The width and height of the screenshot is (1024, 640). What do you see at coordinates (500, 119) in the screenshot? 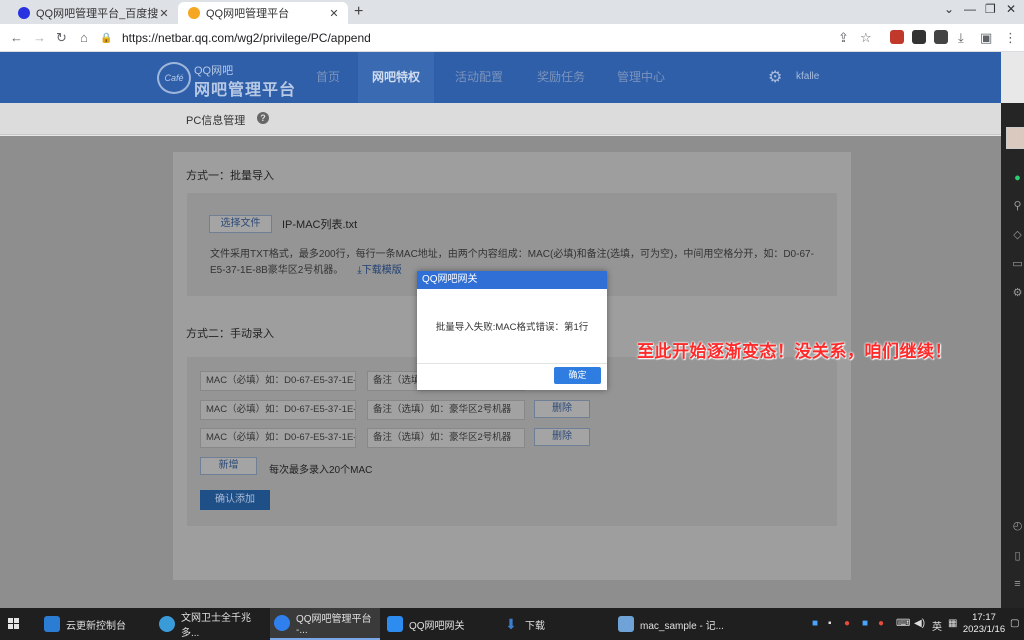
I see `sub-header: PC信息管理 ?` at bounding box center [500, 119].